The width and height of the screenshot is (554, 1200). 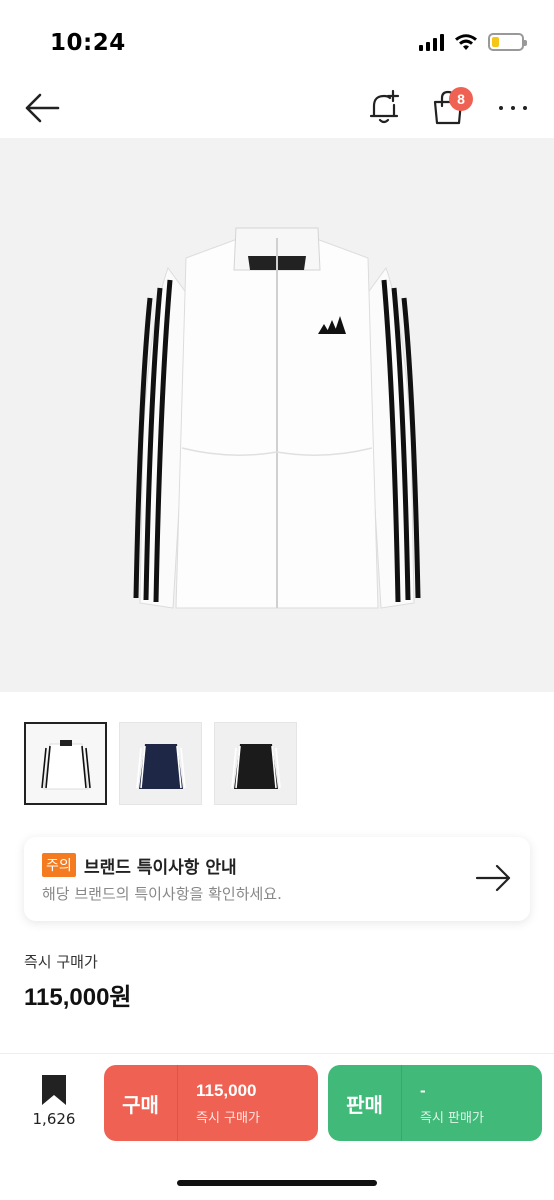 What do you see at coordinates (78, 997) in the screenshot?
I see `price-value: 115,000원` at bounding box center [78, 997].